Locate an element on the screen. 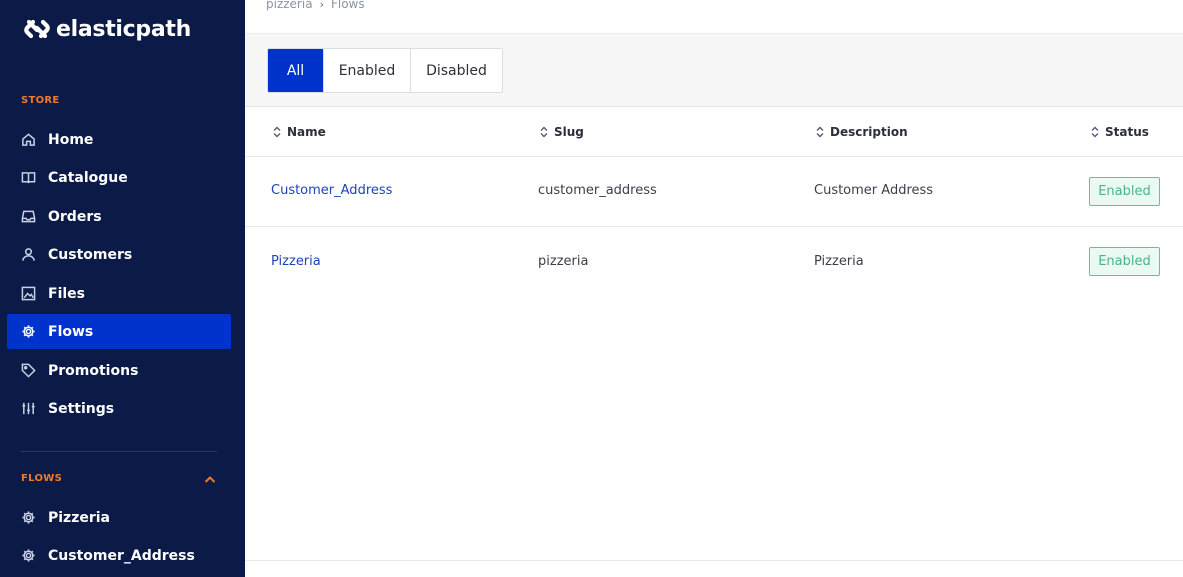 The width and height of the screenshot is (1183, 577). elasticpath-logo-icon is located at coordinates (37, 29).